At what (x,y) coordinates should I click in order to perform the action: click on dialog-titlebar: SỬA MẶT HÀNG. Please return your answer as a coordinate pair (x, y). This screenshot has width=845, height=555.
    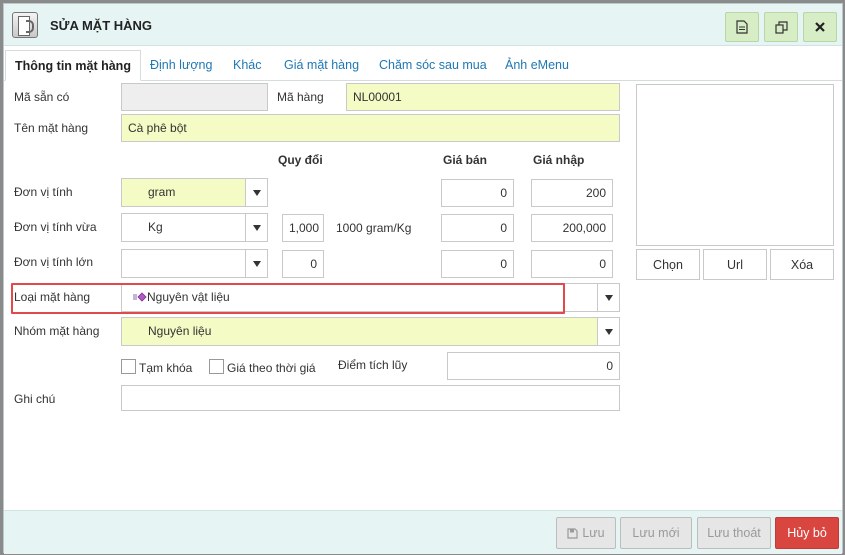
    Looking at the image, I should click on (423, 25).